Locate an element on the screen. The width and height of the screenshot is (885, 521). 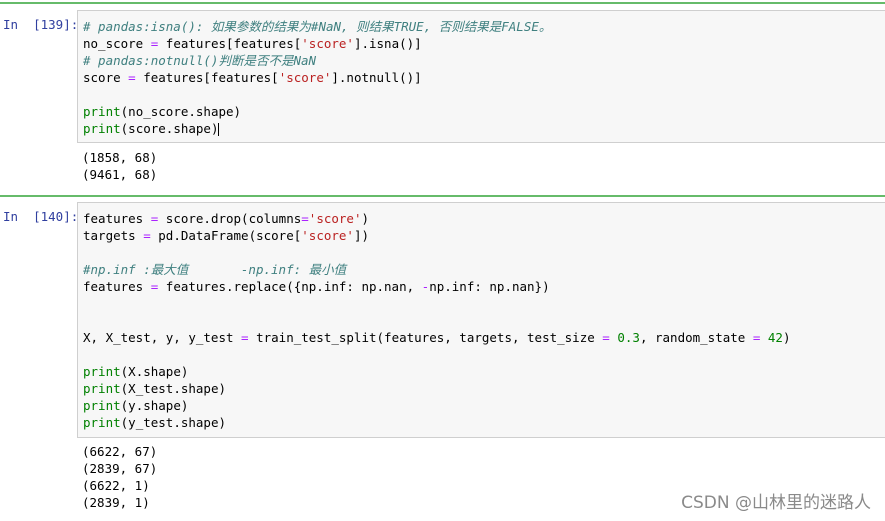
code-token: 0.3 is located at coordinates (628, 337).